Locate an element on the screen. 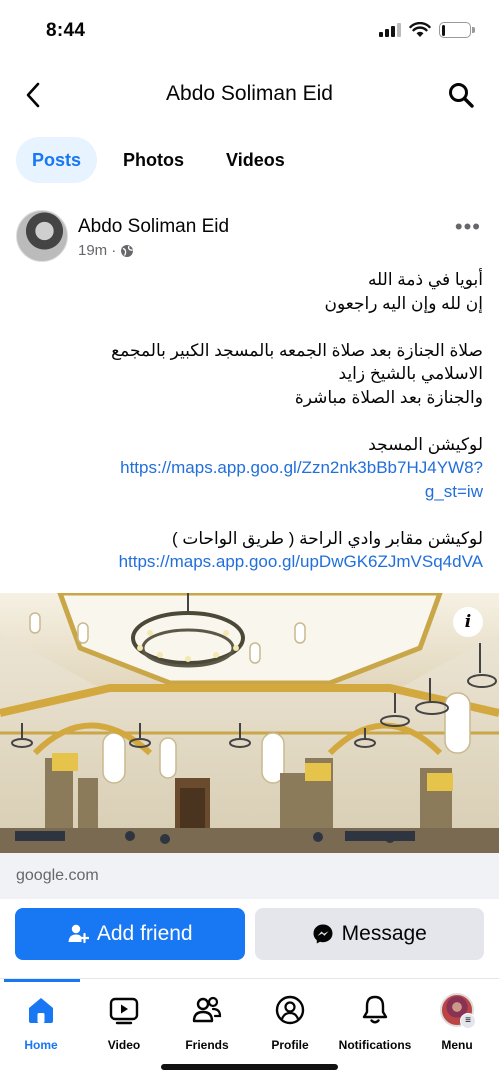  tab-photos: Photos is located at coordinates (153, 160).